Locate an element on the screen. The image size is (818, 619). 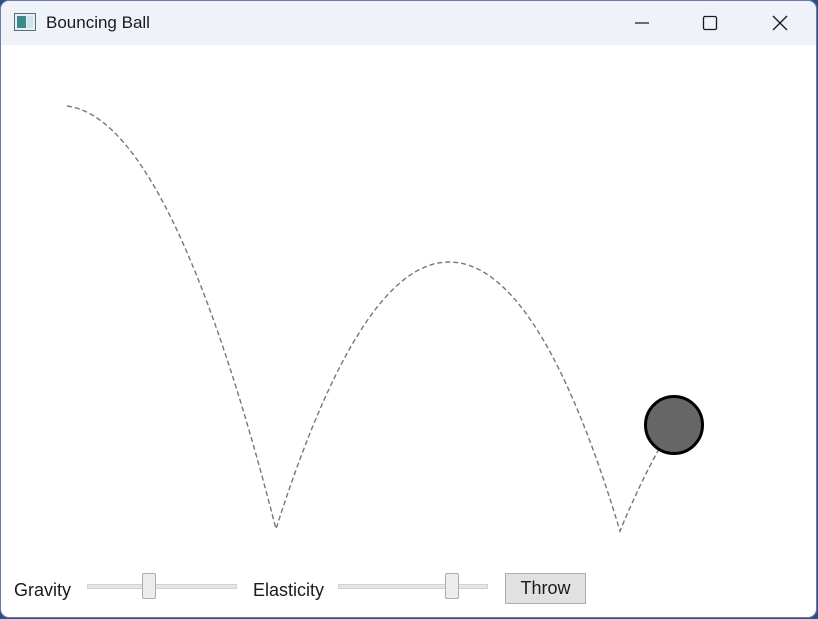
close-button is located at coordinates (780, 23).